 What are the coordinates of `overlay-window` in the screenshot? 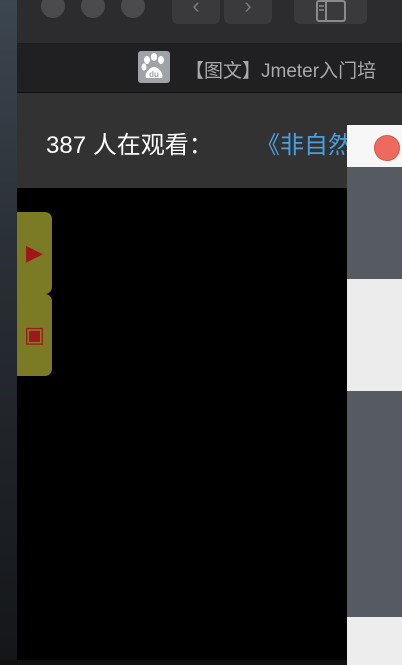 It's located at (374, 395).